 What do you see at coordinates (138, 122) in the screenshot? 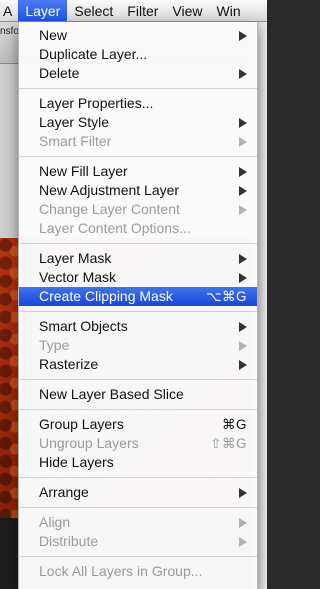
I see `menu-item-layer-style: Layer Style` at bounding box center [138, 122].